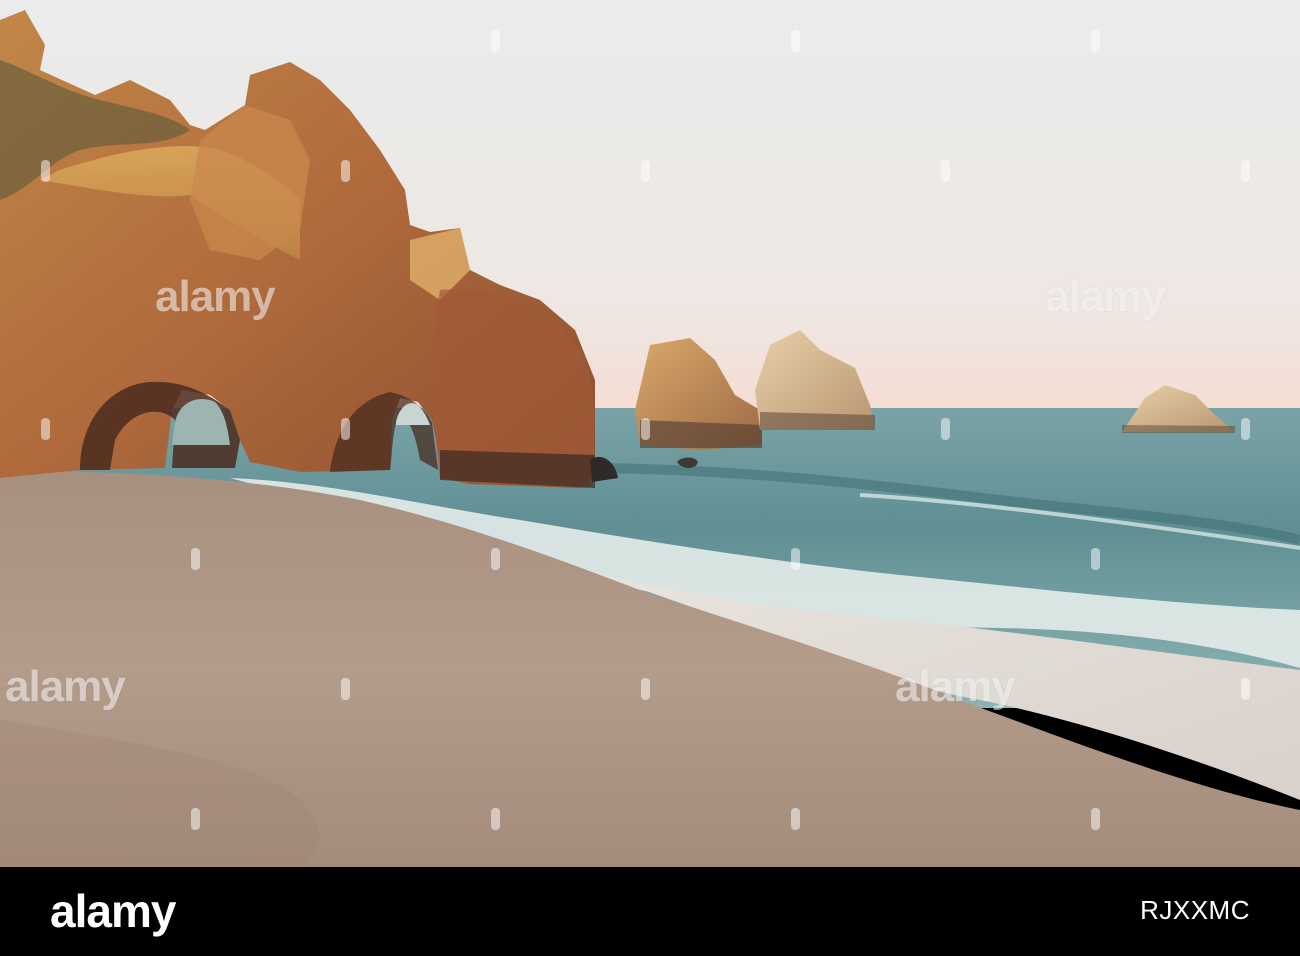 The height and width of the screenshot is (956, 1300). I want to click on image-id: RJXXMC, so click(1195, 910).